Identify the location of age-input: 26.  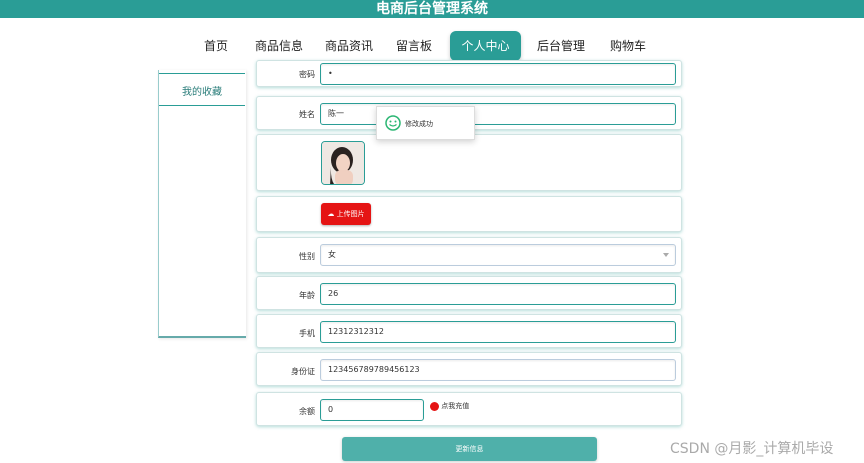
(498, 294).